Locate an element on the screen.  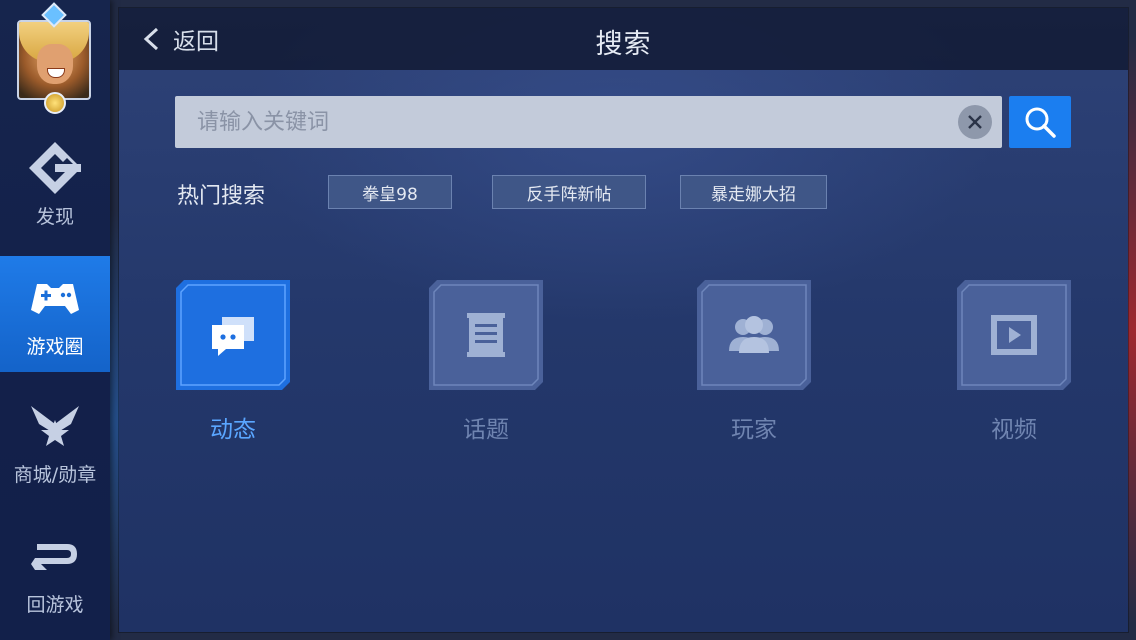
shop-medal-icon is located at coordinates (55, 426).